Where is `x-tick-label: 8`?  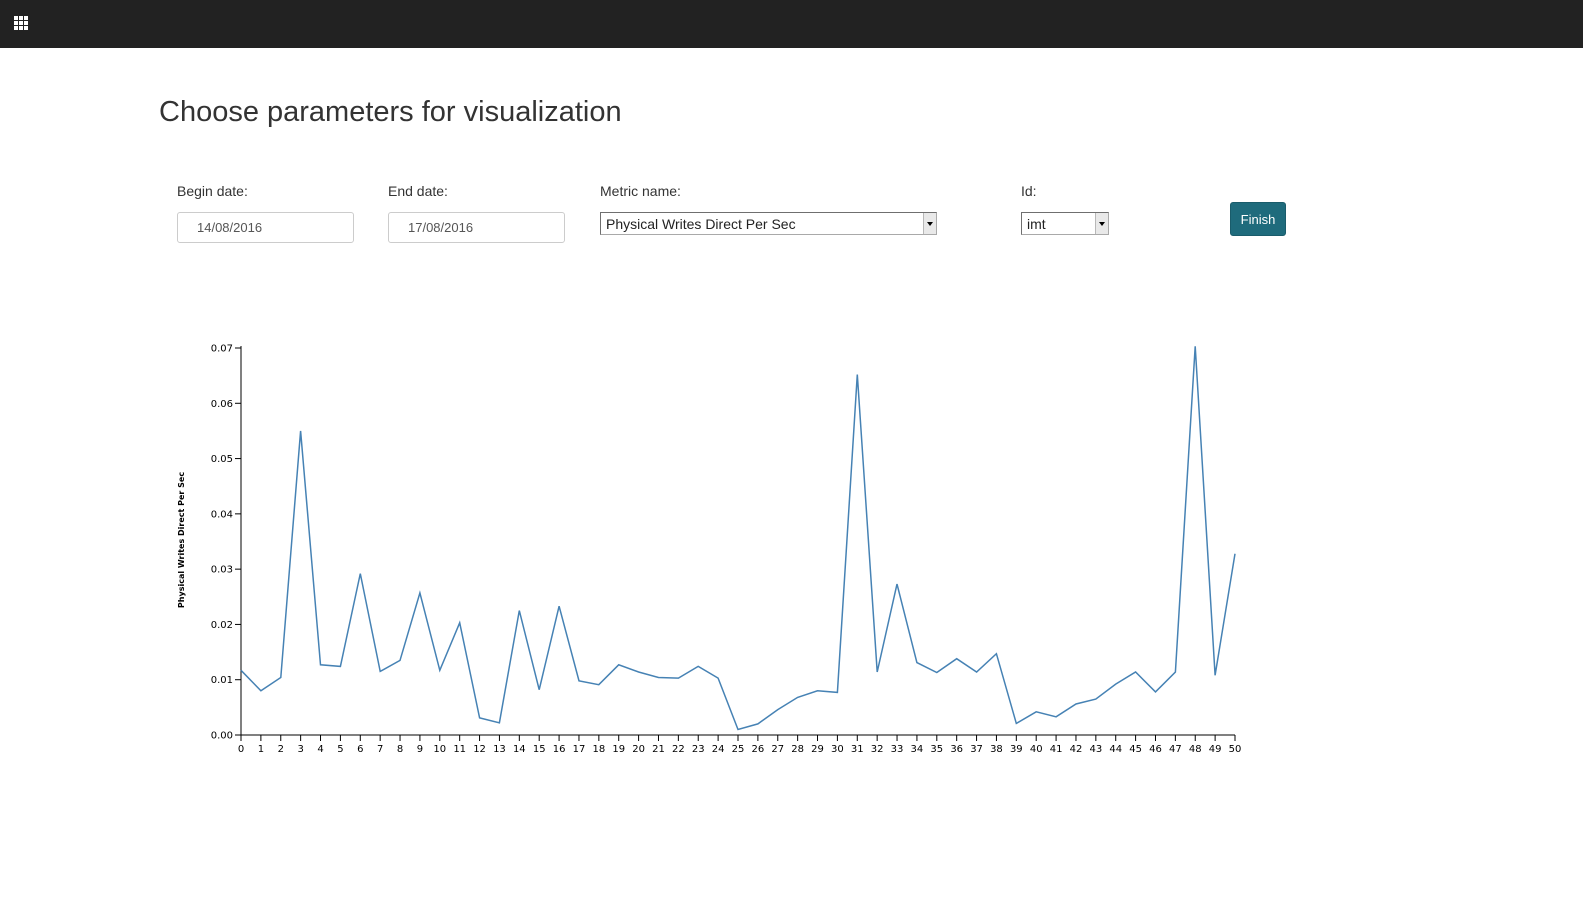 x-tick-label: 8 is located at coordinates (400, 749).